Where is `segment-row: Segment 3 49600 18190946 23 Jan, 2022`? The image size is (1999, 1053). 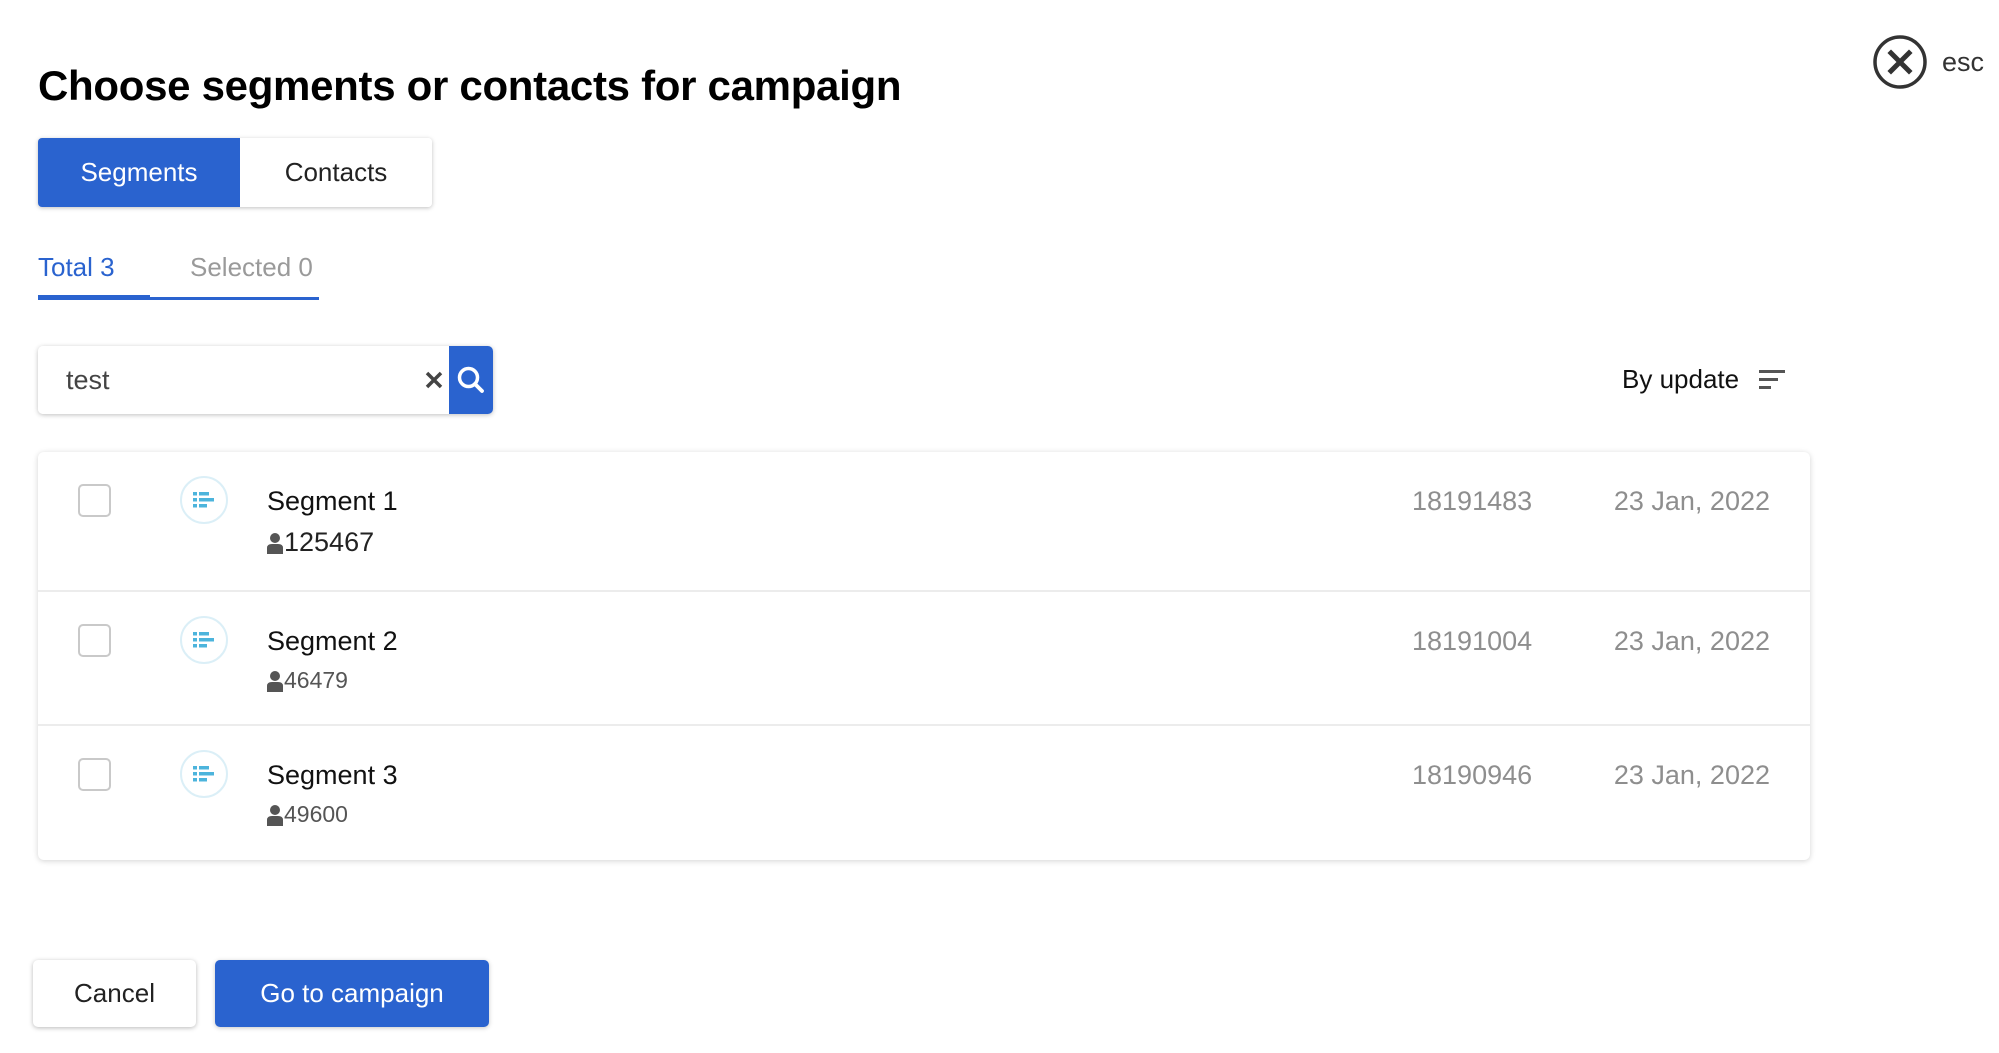 segment-row: Segment 3 49600 18190946 23 Jan, 2022 is located at coordinates (924, 793).